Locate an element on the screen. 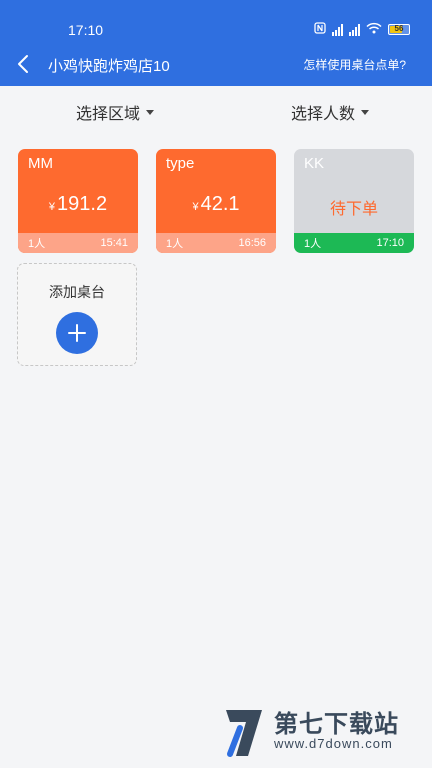  table-status: 待下单 is located at coordinates (353, 209).